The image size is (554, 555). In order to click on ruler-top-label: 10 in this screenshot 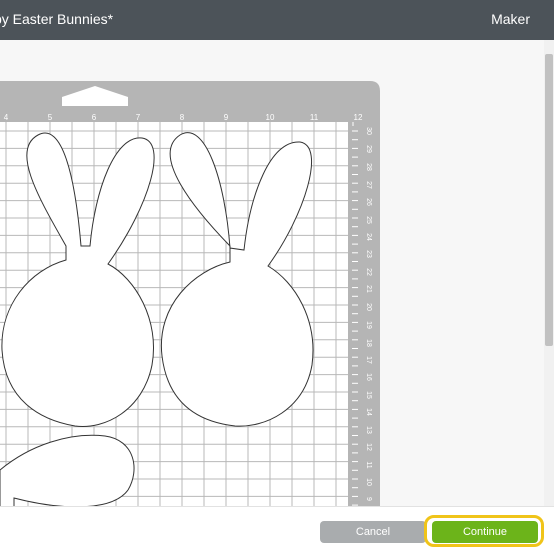, I will do `click(270, 117)`.